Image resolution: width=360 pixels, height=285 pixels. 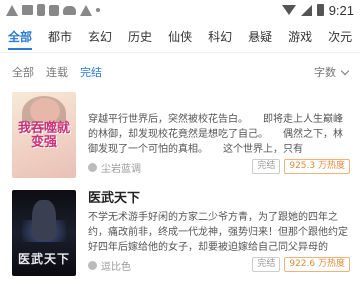 What do you see at coordinates (69, 10) in the screenshot?
I see `cloud-icon` at bounding box center [69, 10].